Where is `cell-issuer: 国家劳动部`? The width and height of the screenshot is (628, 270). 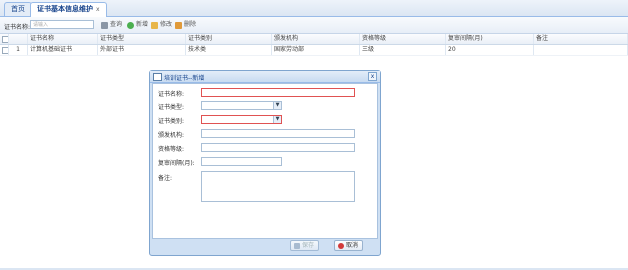
cell-issuer: 国家劳动部 is located at coordinates (316, 50).